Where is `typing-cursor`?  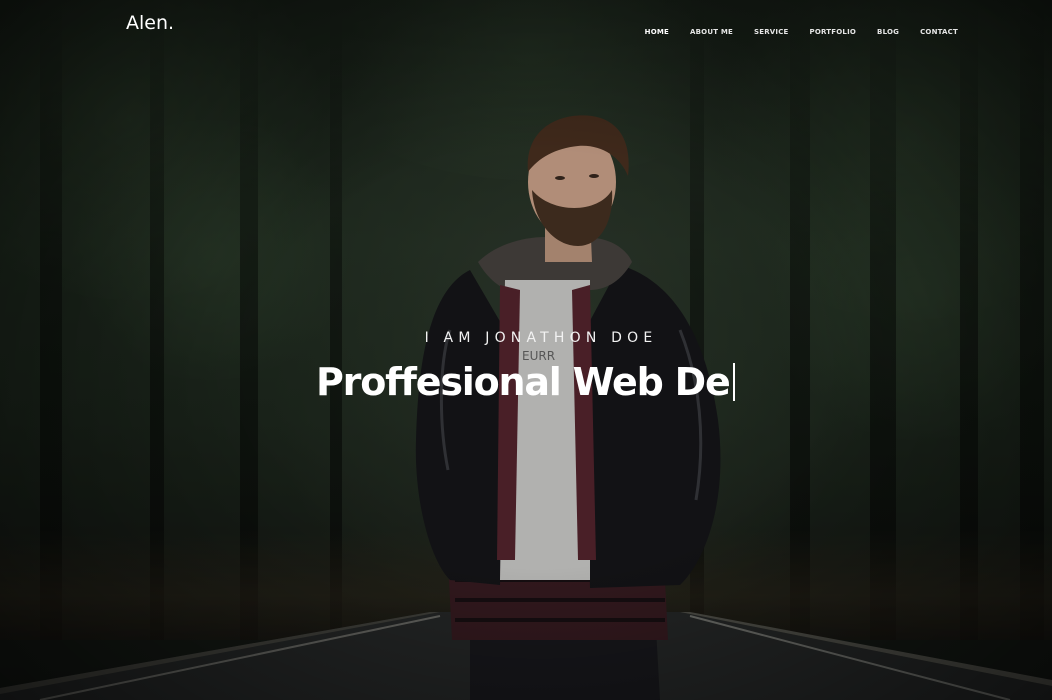 typing-cursor is located at coordinates (733, 382).